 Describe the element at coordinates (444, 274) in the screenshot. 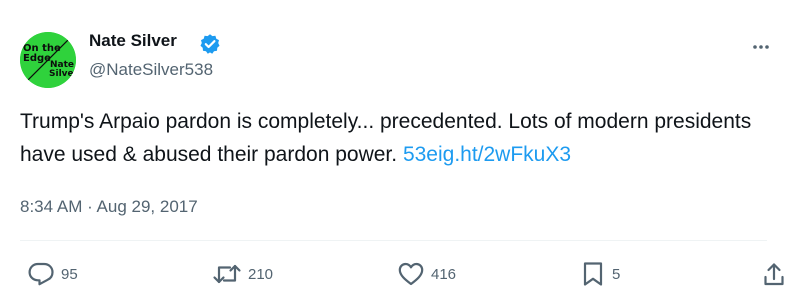

I see `like-count: 416` at that location.